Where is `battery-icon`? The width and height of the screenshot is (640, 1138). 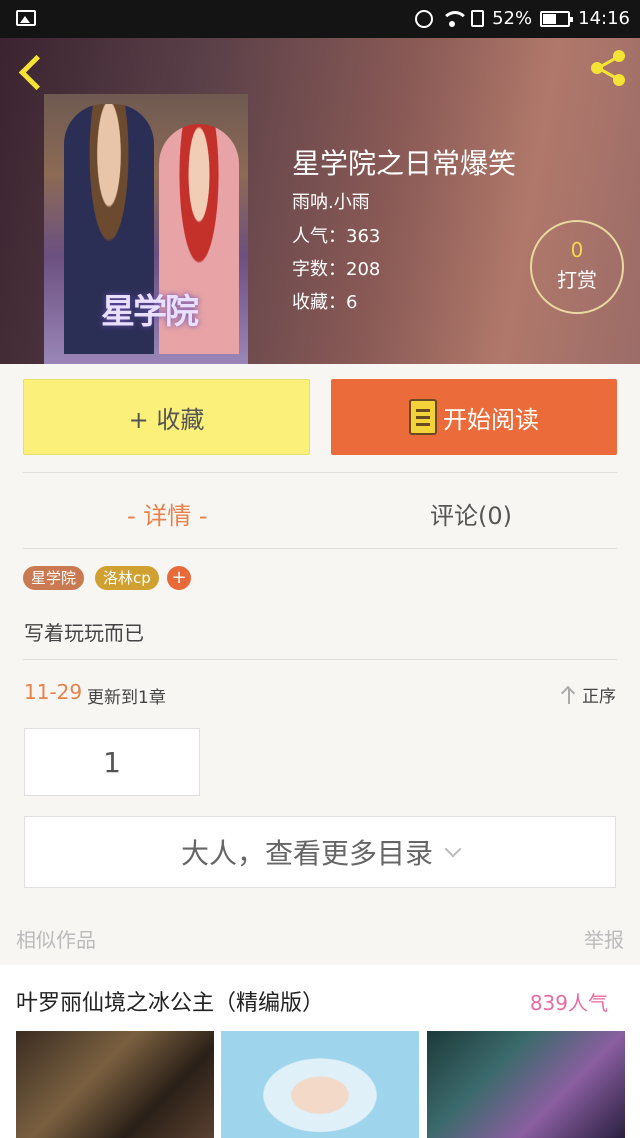
battery-icon is located at coordinates (557, 18).